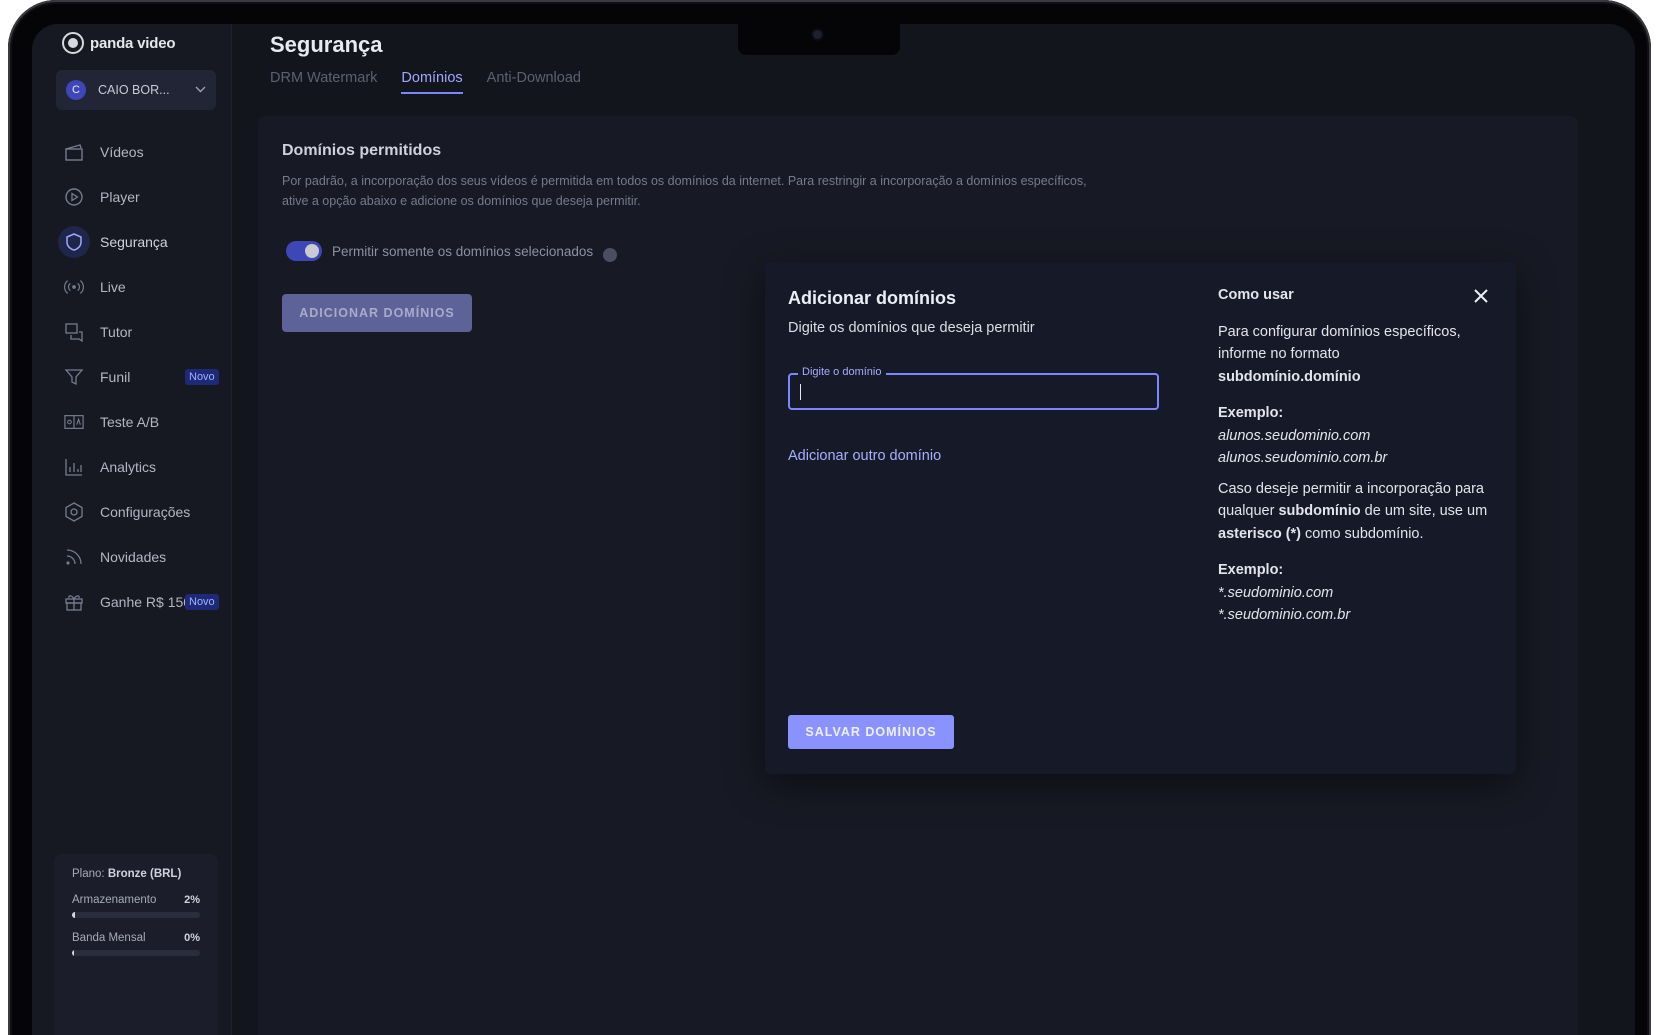  I want to click on sidebar-item-teste-ab: Teste A/B, so click(144, 421).